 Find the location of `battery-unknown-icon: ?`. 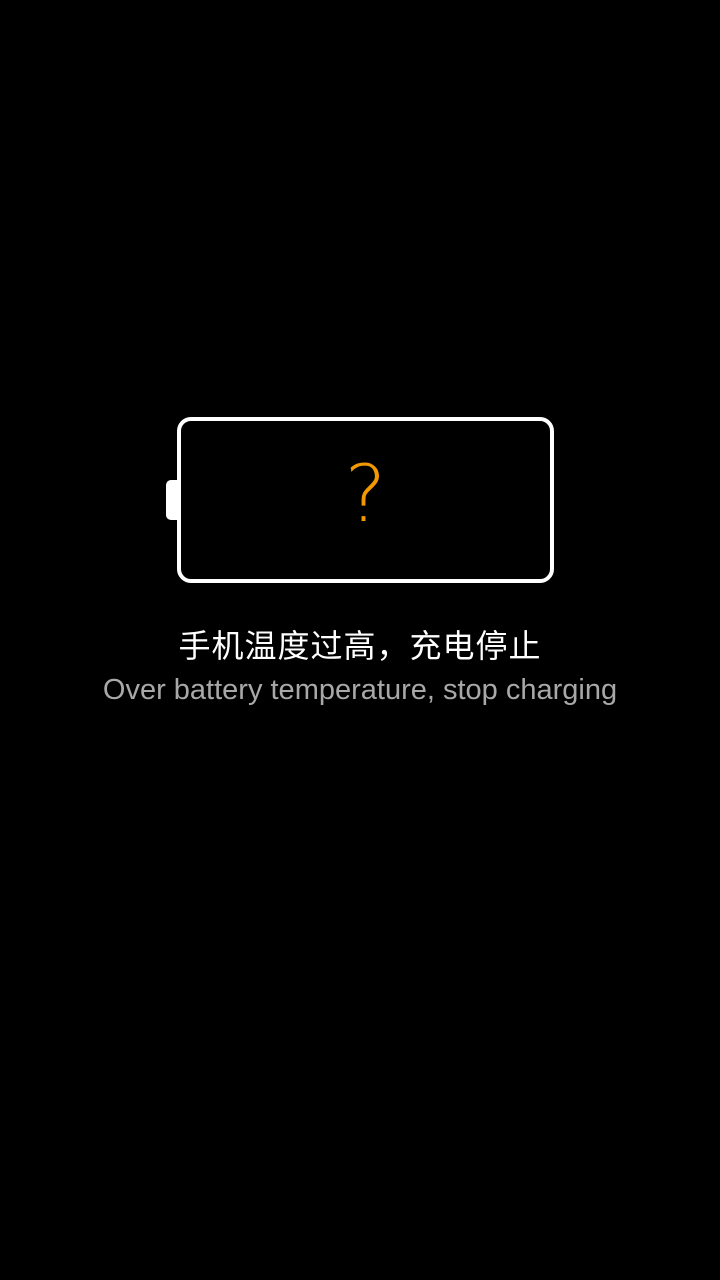

battery-unknown-icon: ? is located at coordinates (365, 500).